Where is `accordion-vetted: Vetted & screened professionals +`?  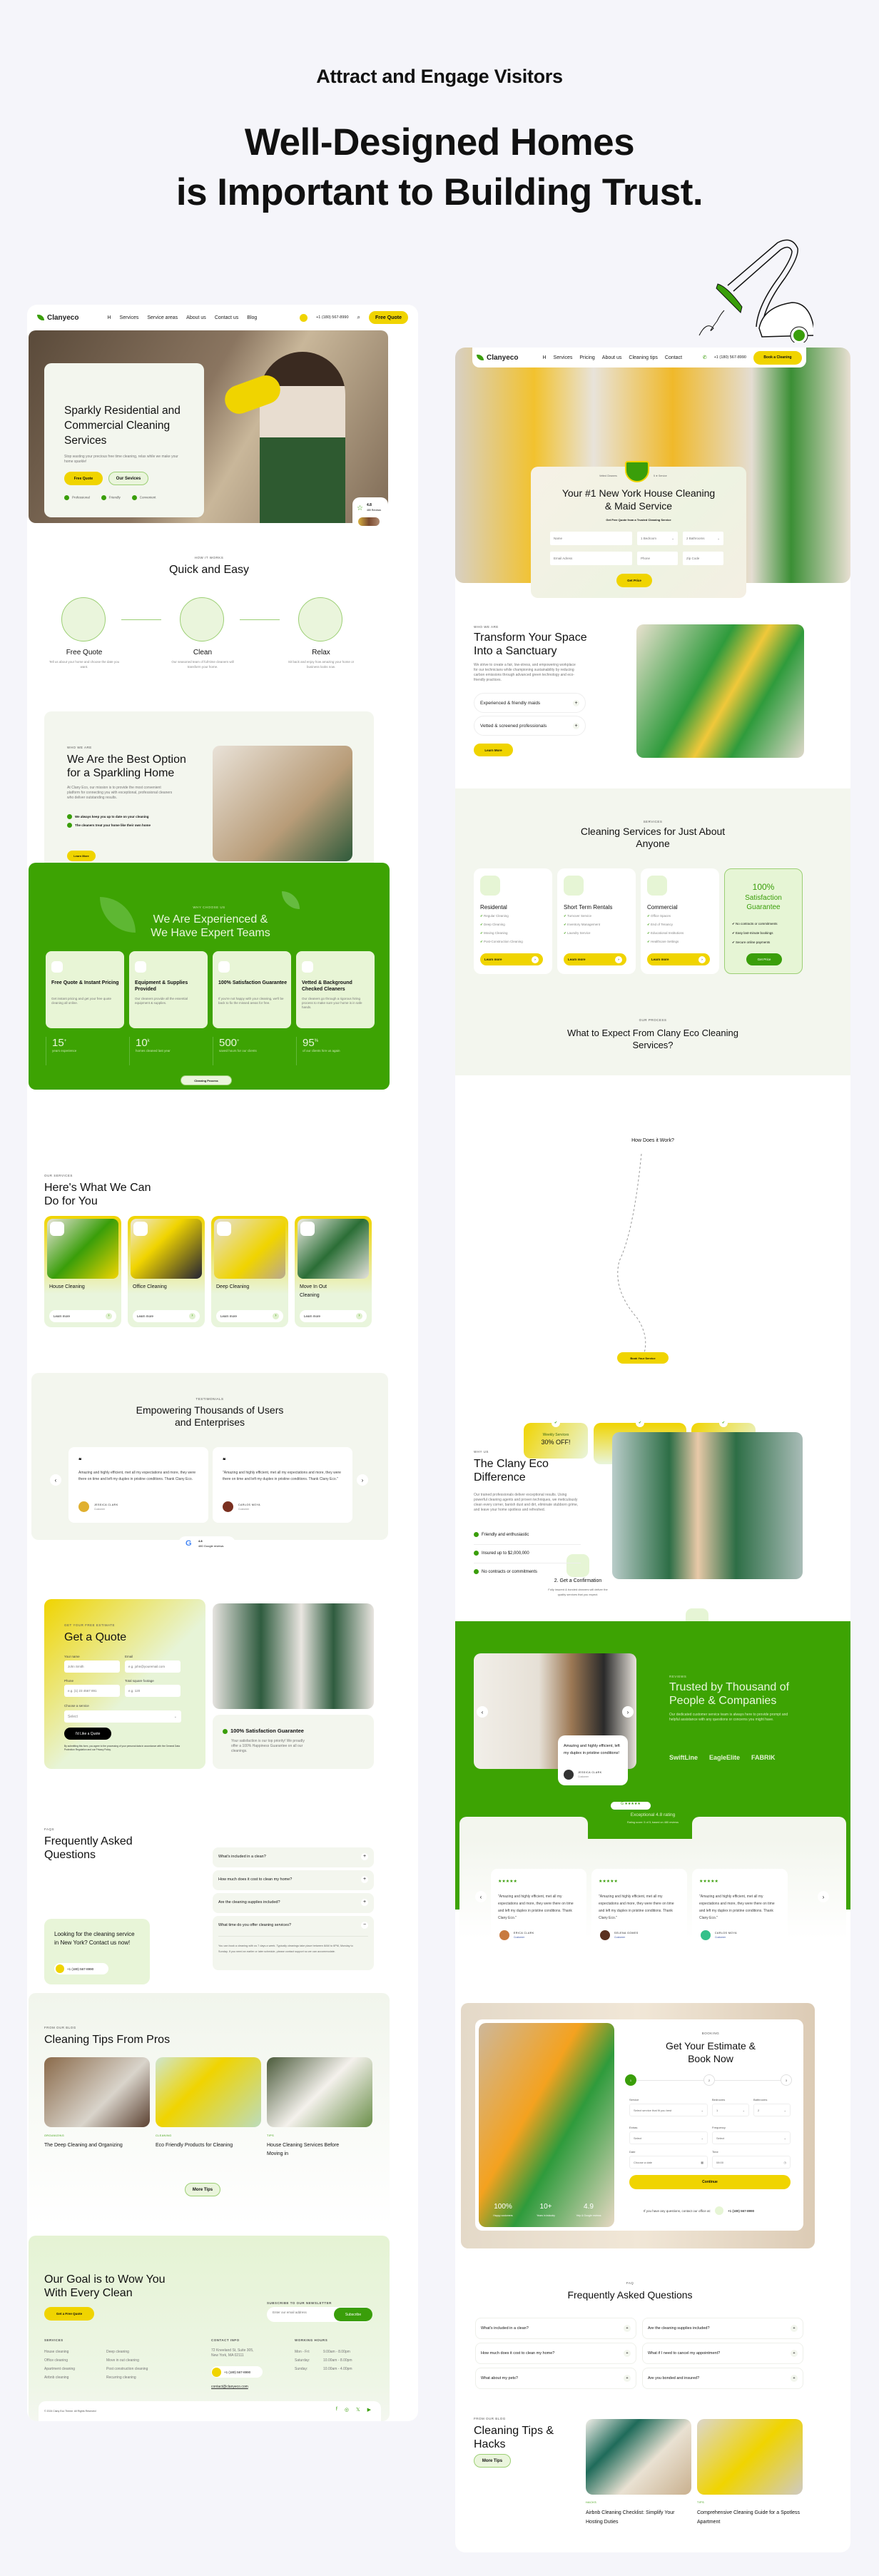
accordion-vetted: Vetted & screened professionals + is located at coordinates (530, 726).